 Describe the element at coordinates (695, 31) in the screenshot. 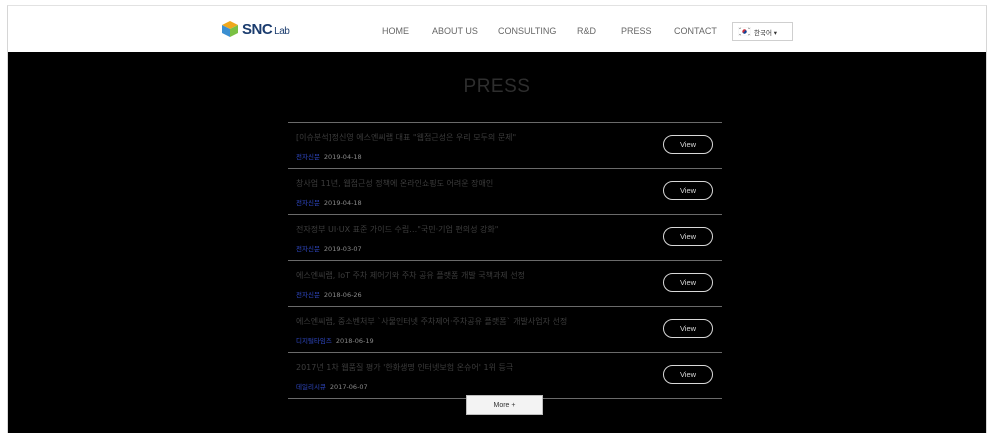

I see `nav-contact: CONTACT` at that location.